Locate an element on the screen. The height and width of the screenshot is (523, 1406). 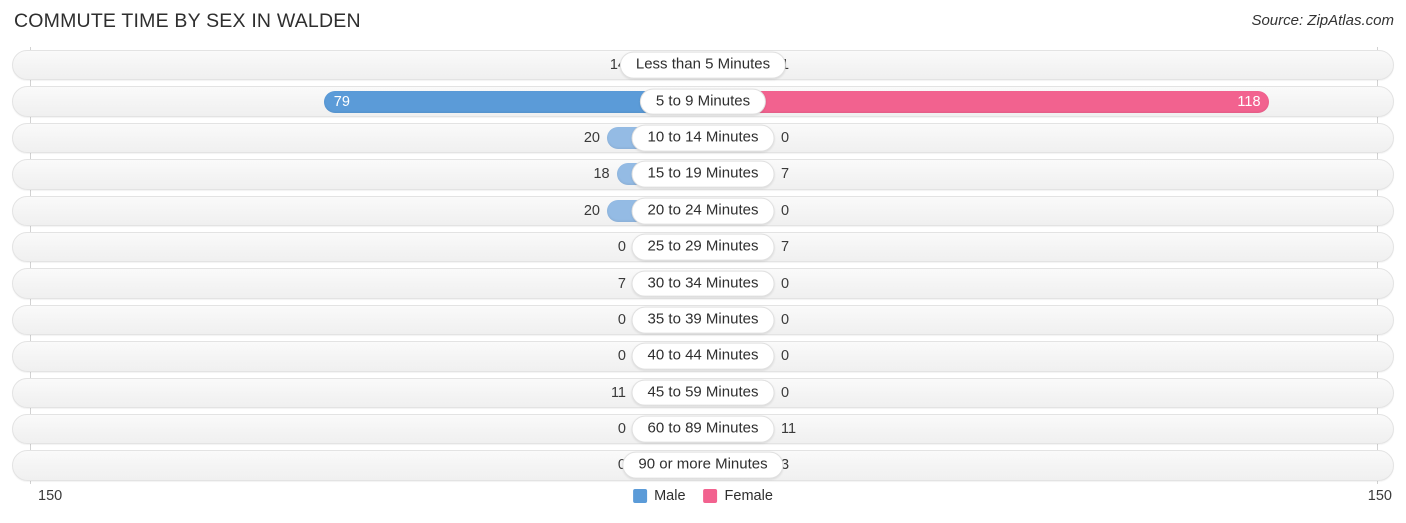
legend-label: Male is located at coordinates (670, 496).